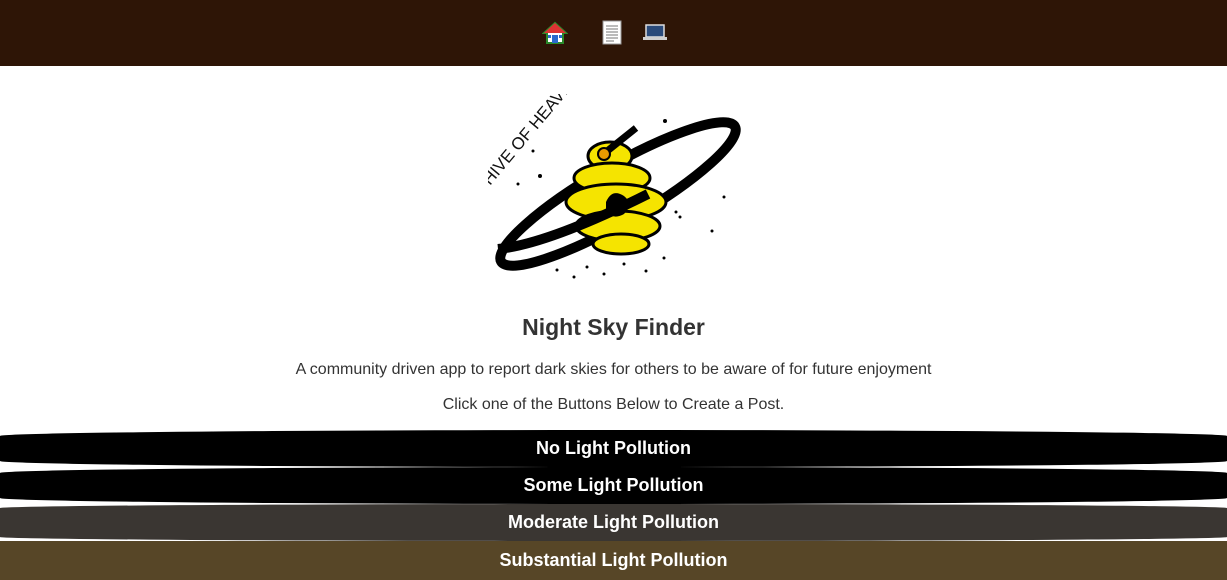 Image resolution: width=1227 pixels, height=580 pixels. Describe the element at coordinates (613, 522) in the screenshot. I see `moderate-light-pollution-button: Moderate Light Pollution` at that location.